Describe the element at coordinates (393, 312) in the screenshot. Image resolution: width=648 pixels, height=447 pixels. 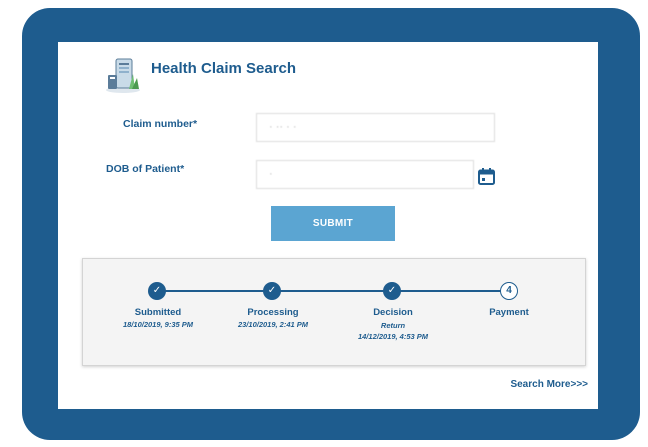
I see `step-decision-label: Decision` at that location.